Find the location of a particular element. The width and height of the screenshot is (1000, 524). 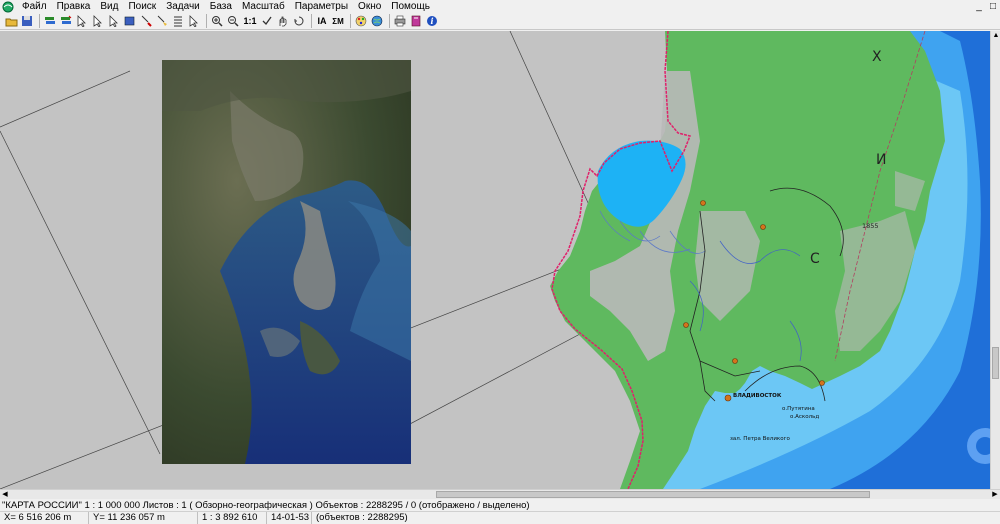

window-controls: _ □ is located at coordinates (986, 7).